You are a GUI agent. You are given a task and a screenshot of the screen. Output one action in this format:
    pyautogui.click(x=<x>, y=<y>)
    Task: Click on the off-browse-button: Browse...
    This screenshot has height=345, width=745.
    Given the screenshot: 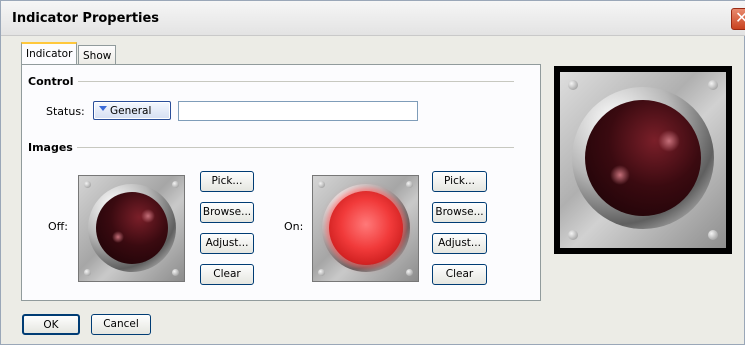 What is the action you would take?
    pyautogui.click(x=227, y=212)
    